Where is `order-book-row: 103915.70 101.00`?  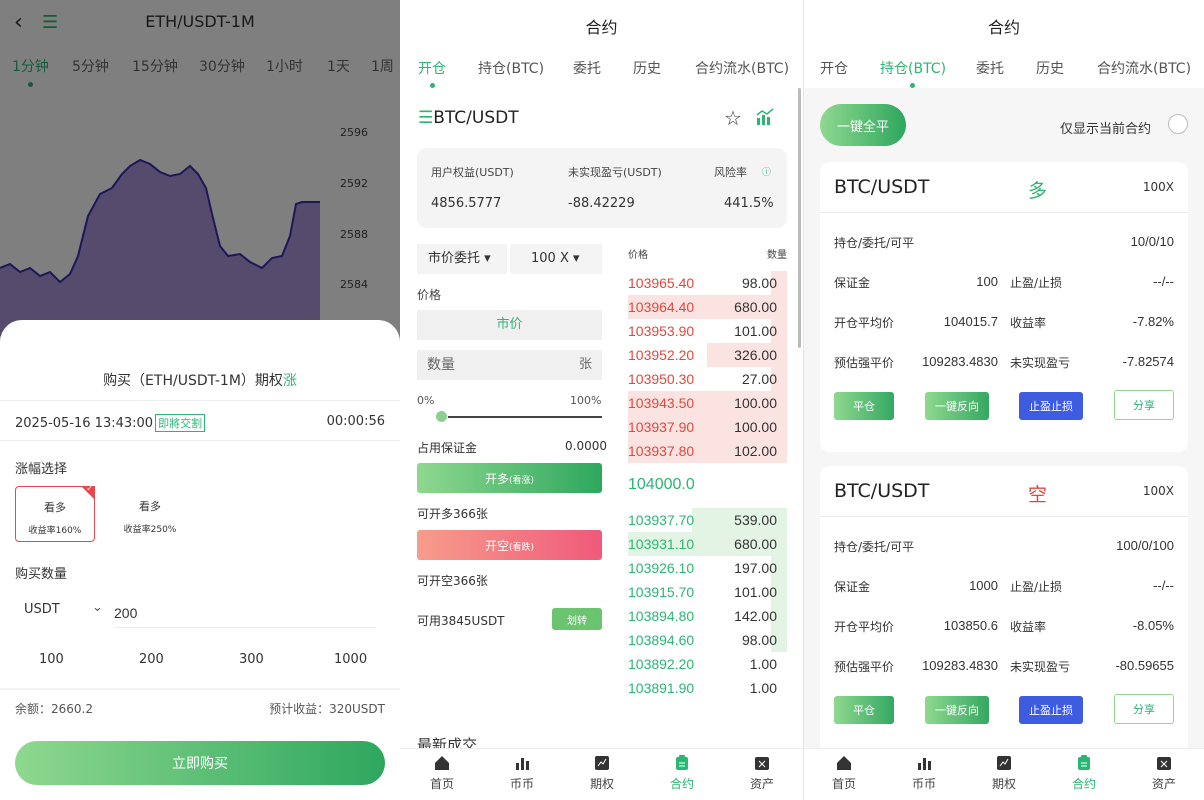 order-book-row: 103915.70 101.00 is located at coordinates (707, 592).